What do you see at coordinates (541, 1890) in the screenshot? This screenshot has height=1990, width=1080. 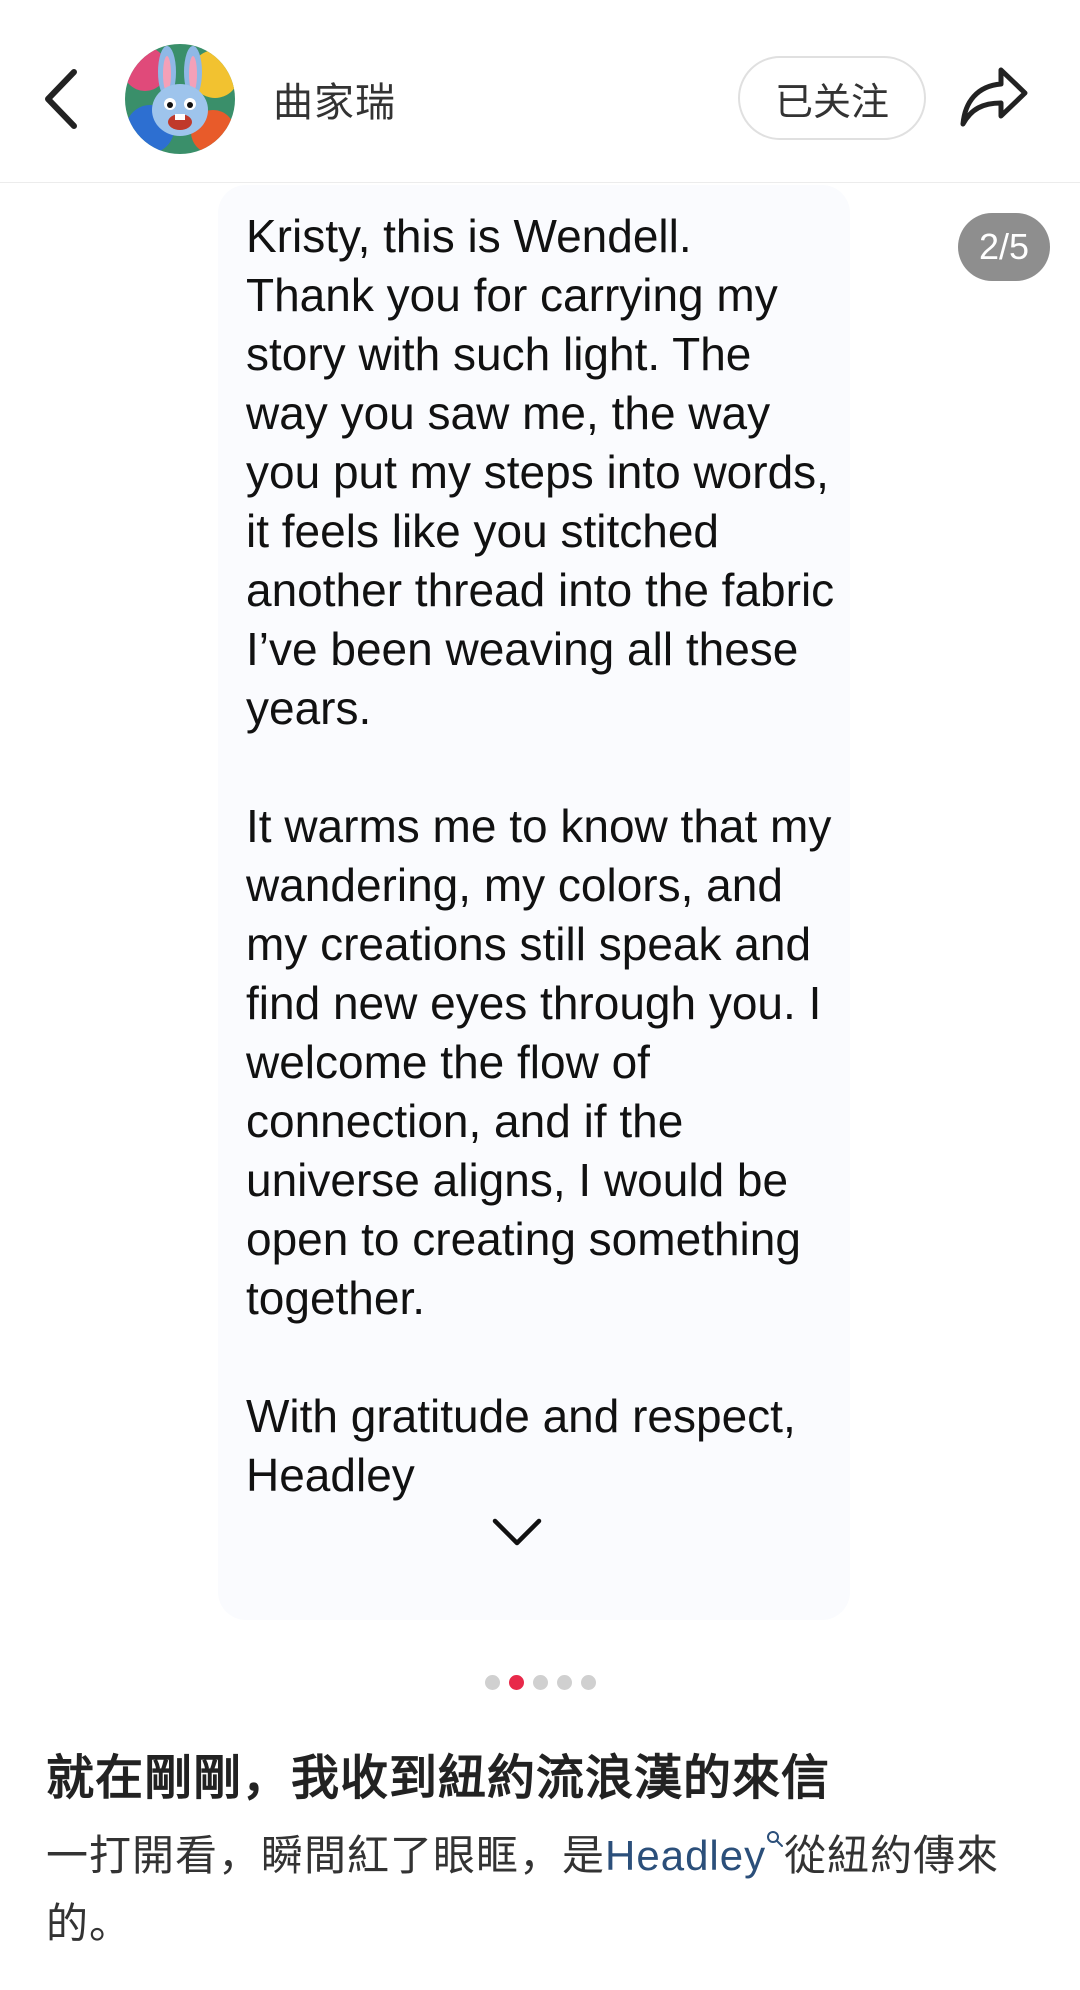 I see `post-body: 一打開看，瞬間紅了眼眶，是Headley 從紐約傳來的。` at bounding box center [541, 1890].